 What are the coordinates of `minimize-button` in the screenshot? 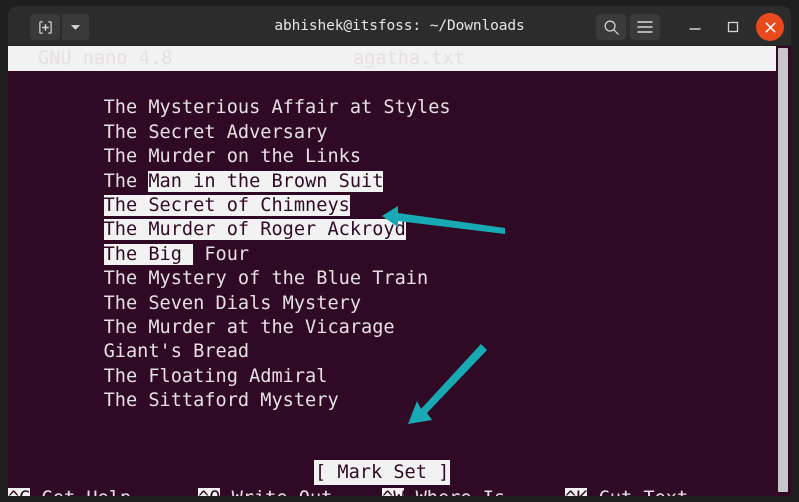 It's located at (695, 27).